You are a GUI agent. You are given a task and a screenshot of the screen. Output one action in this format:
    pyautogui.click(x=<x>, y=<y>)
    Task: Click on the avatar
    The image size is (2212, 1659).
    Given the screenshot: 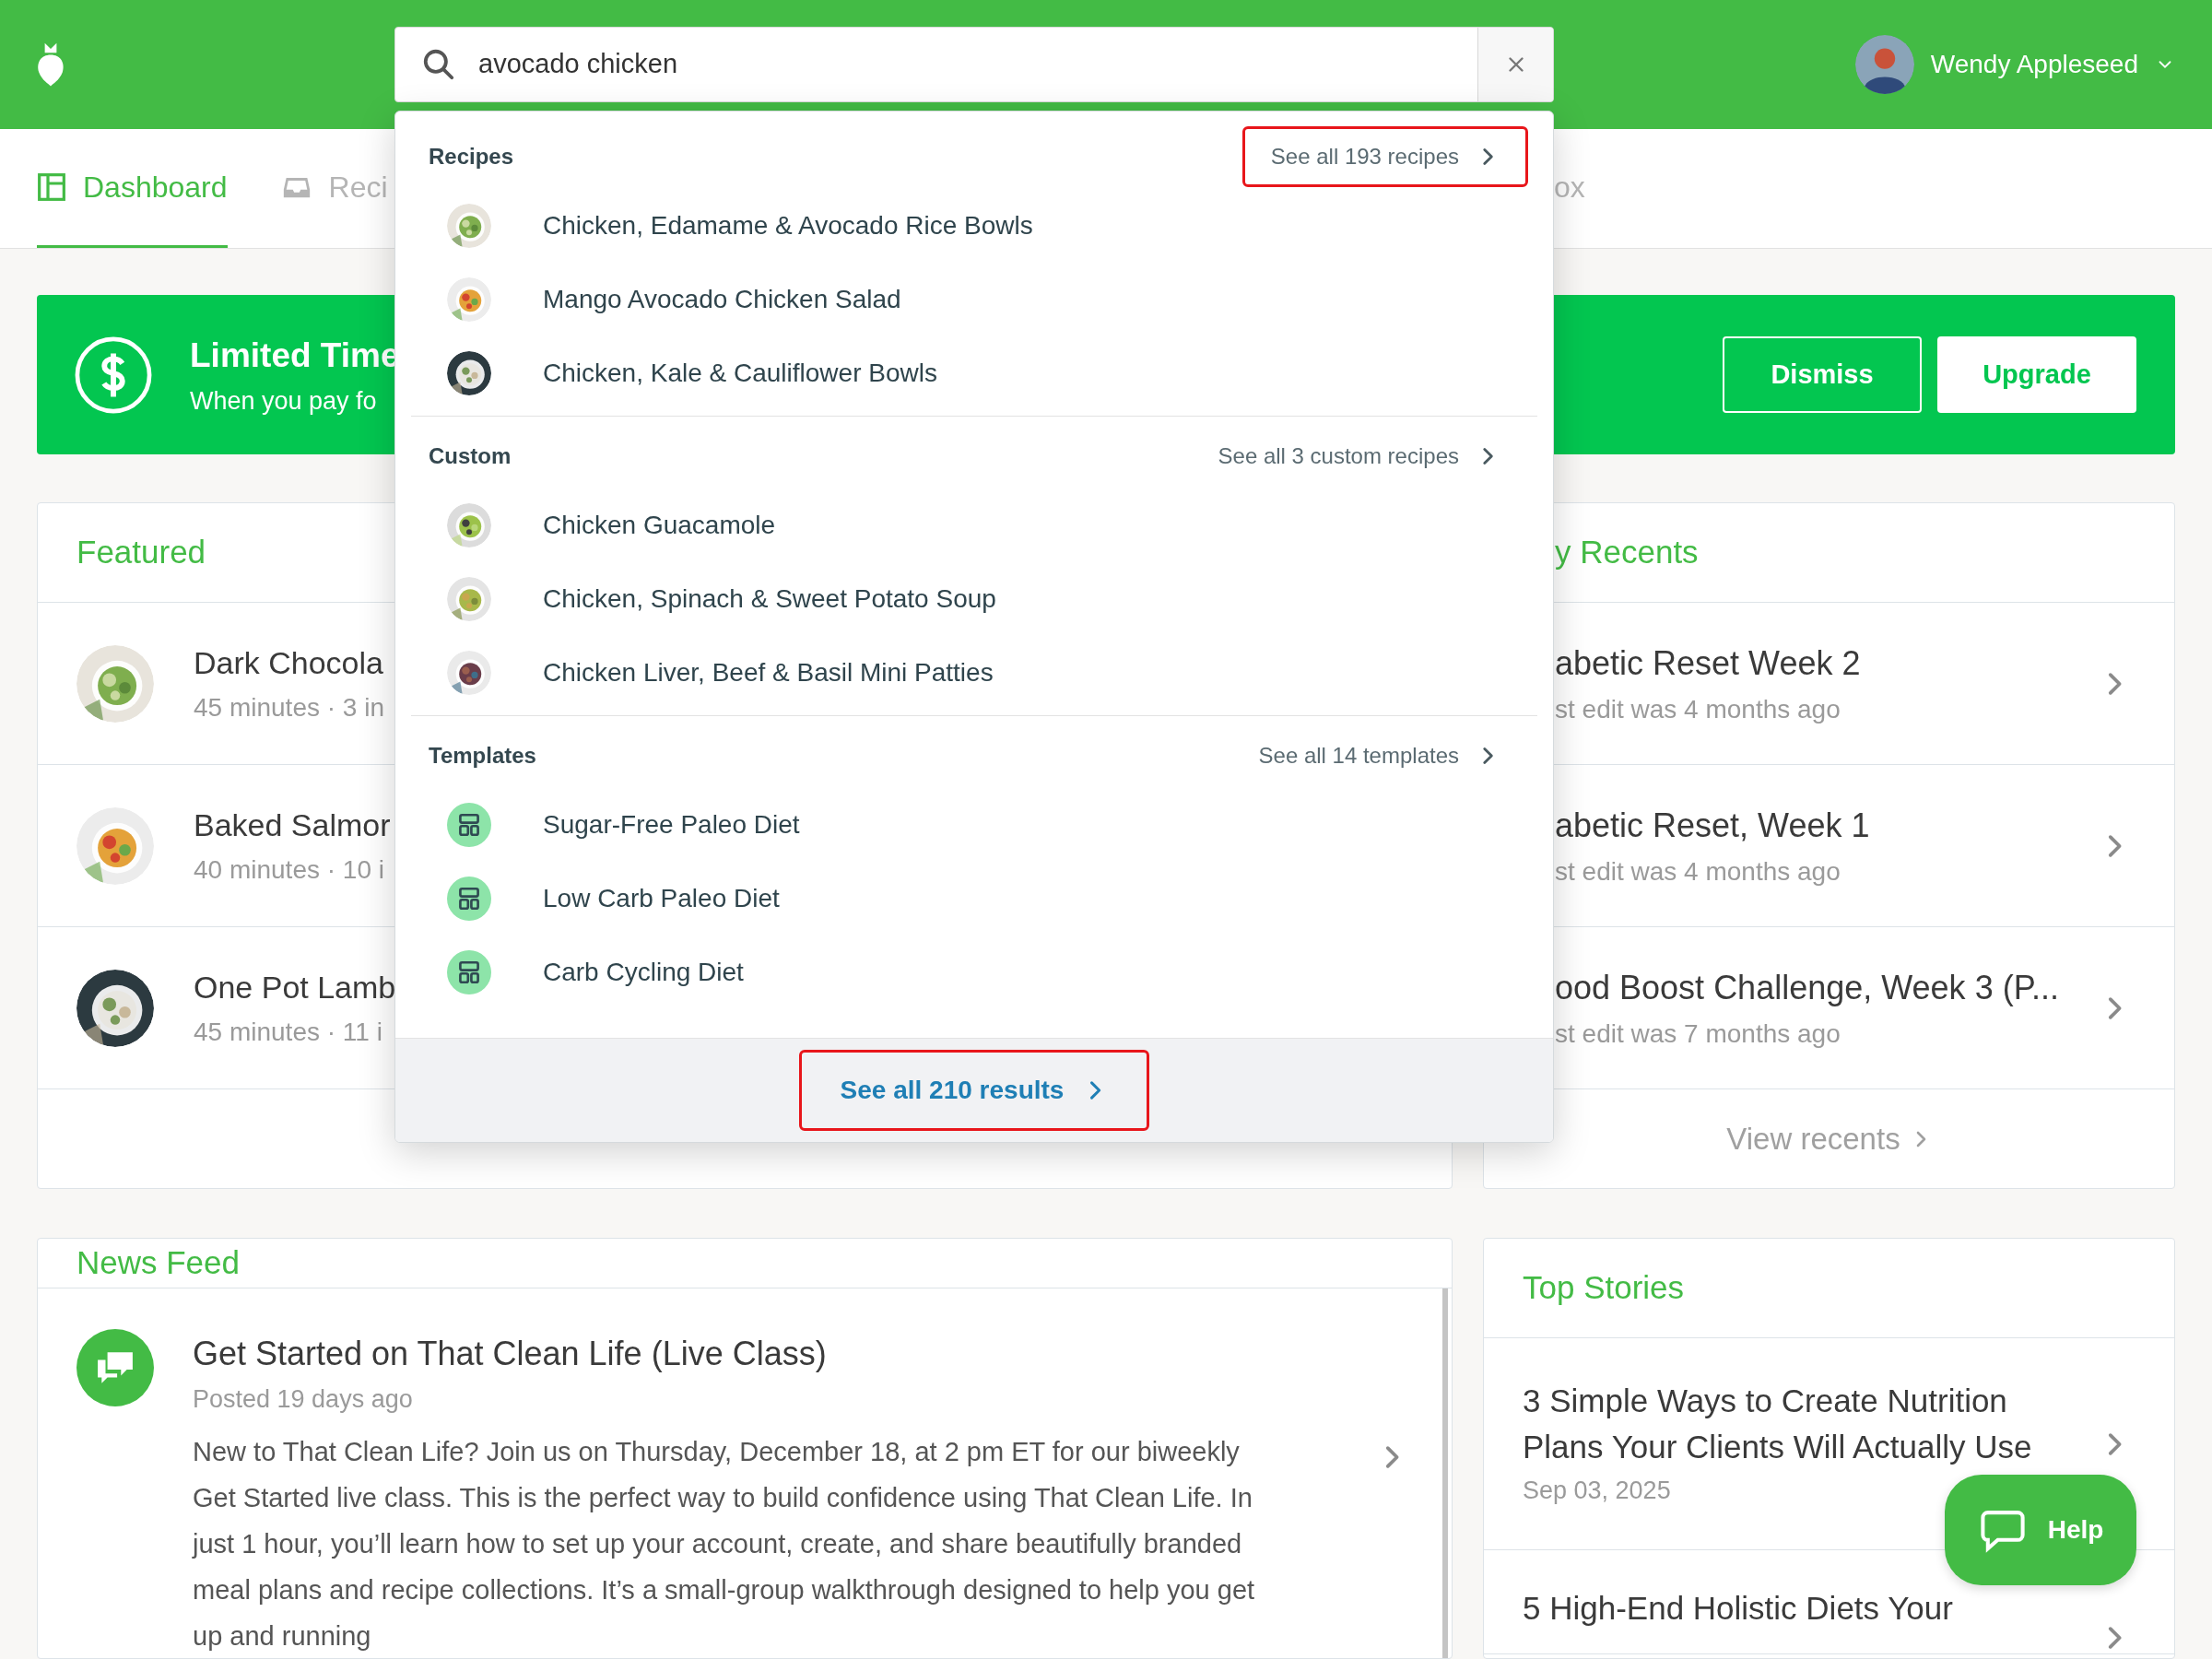 What is the action you would take?
    pyautogui.click(x=1884, y=64)
    